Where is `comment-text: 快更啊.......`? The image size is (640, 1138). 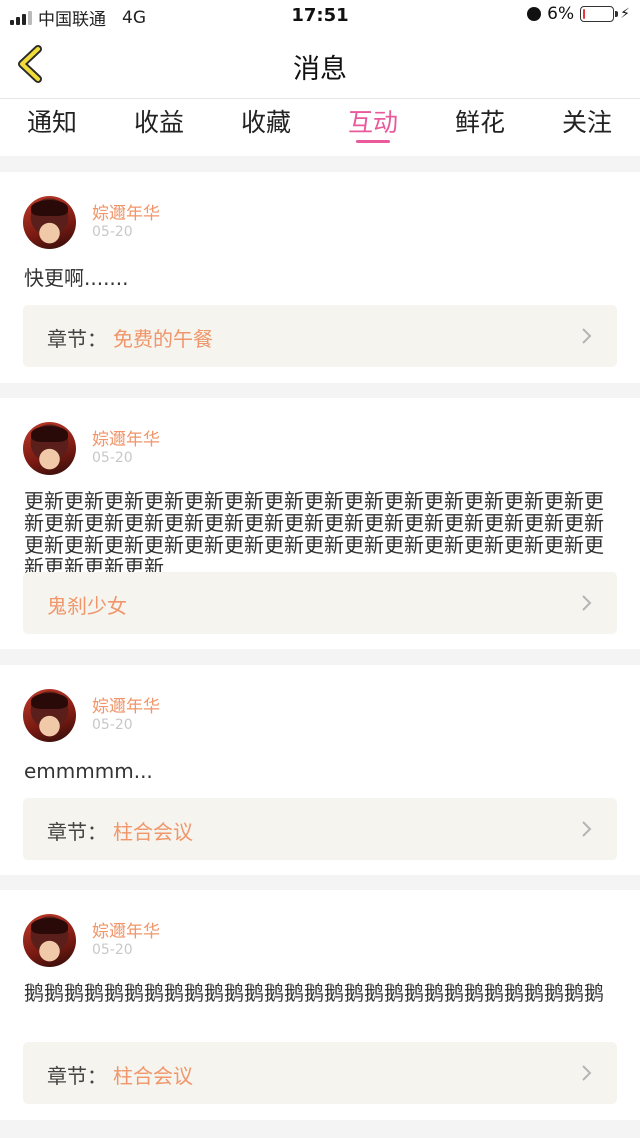
comment-text: 快更啊....... is located at coordinates (76, 278).